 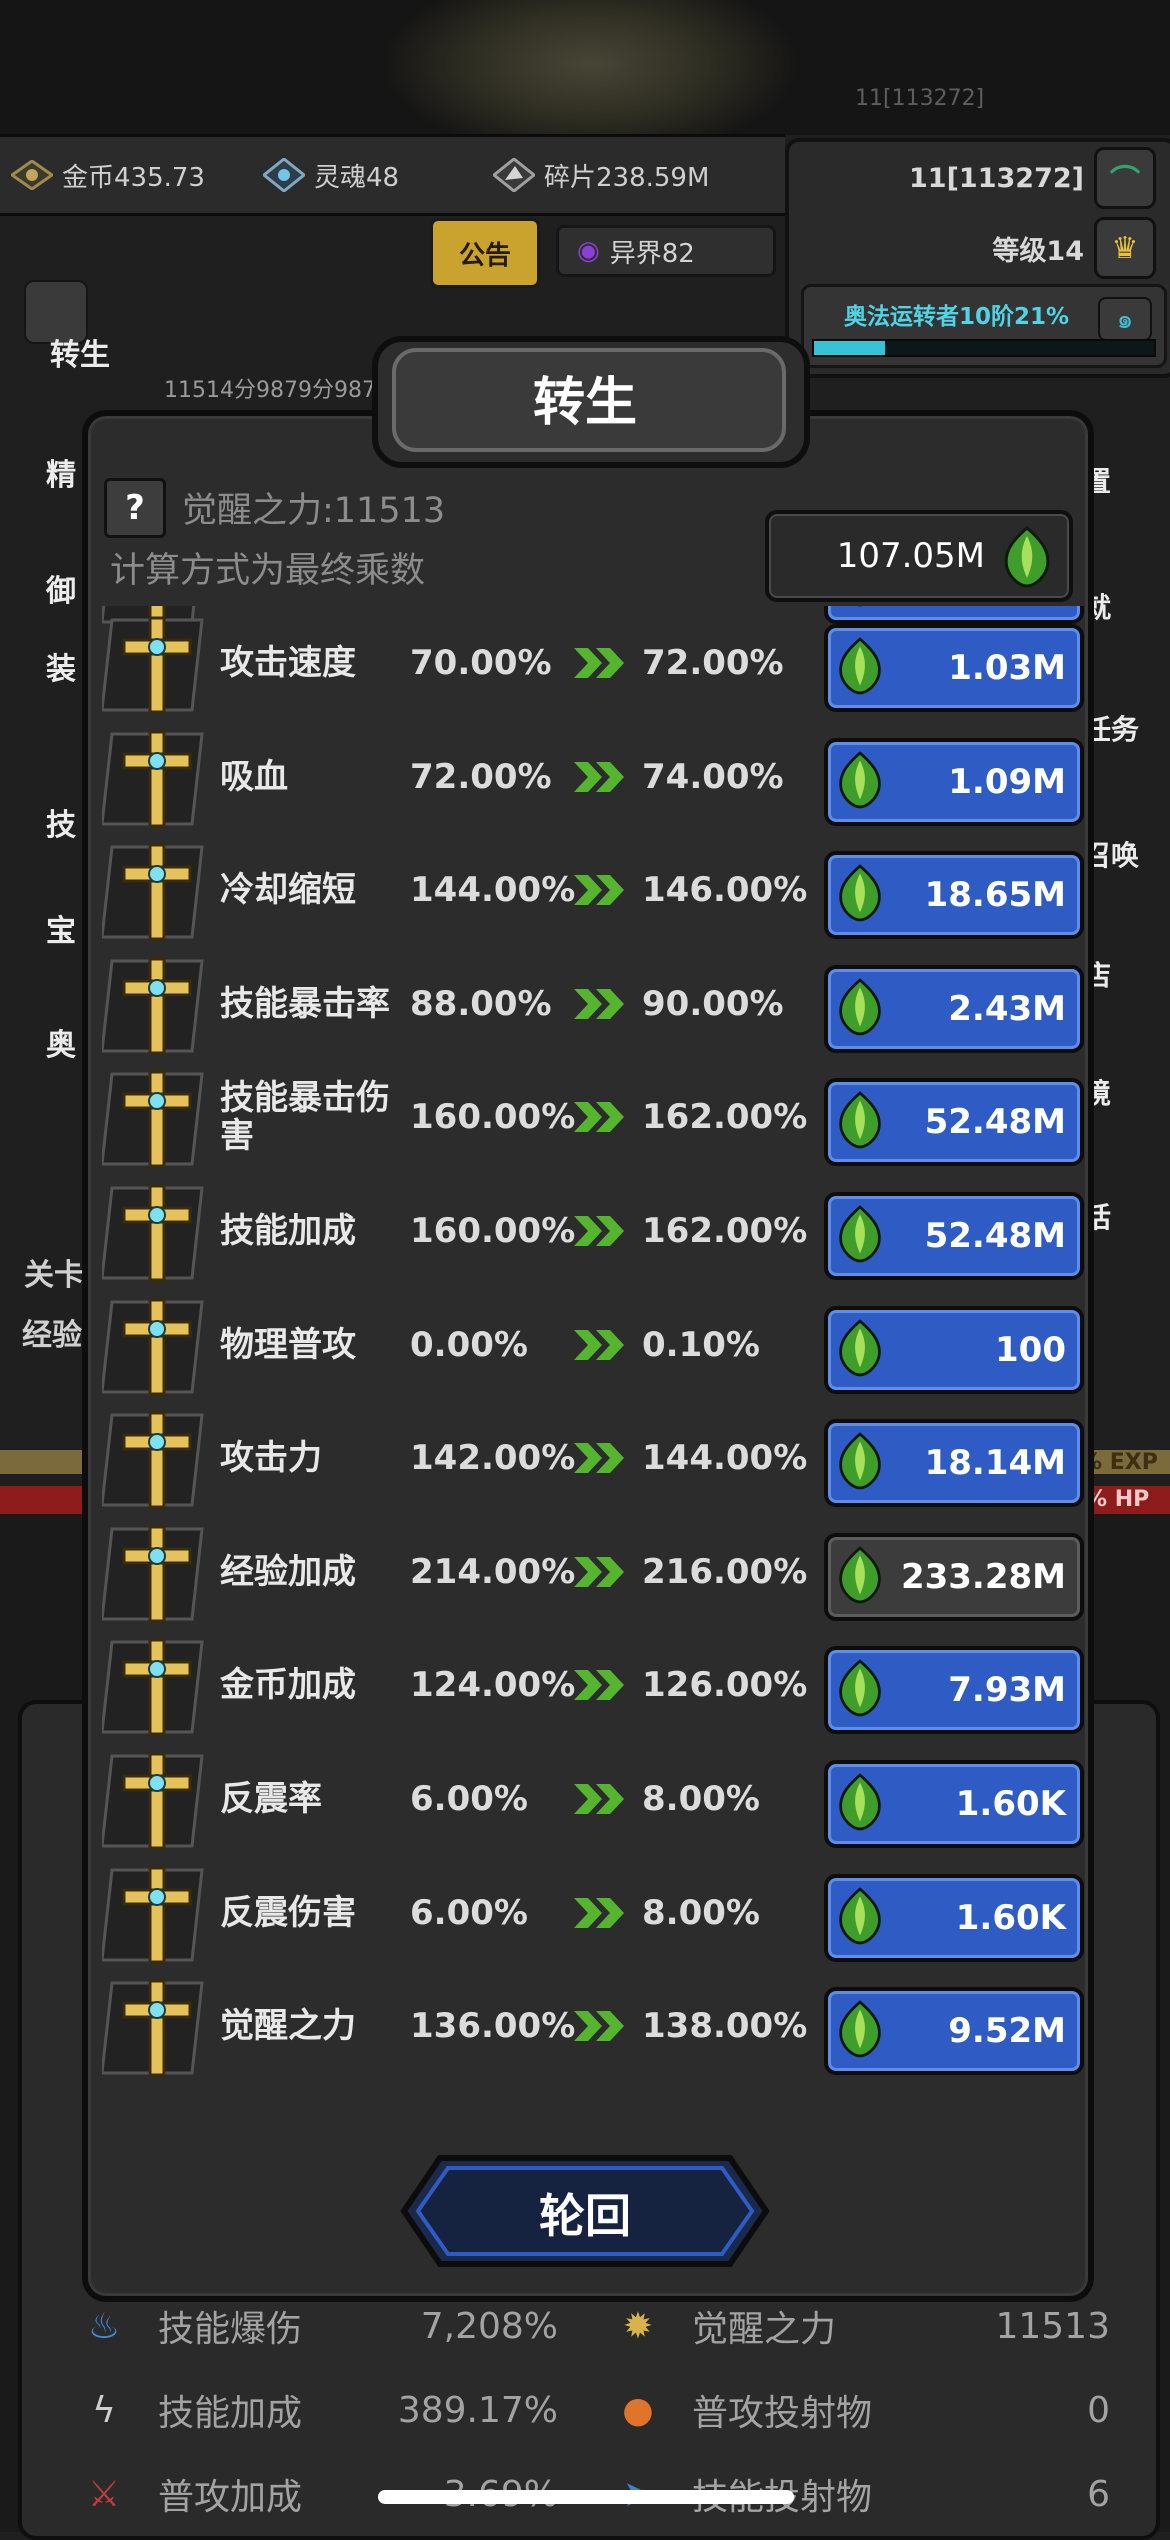 I want to click on upgrade-row: 觉醒之力 136.00% 138.00% 9.52M, so click(x=591, y=2026).